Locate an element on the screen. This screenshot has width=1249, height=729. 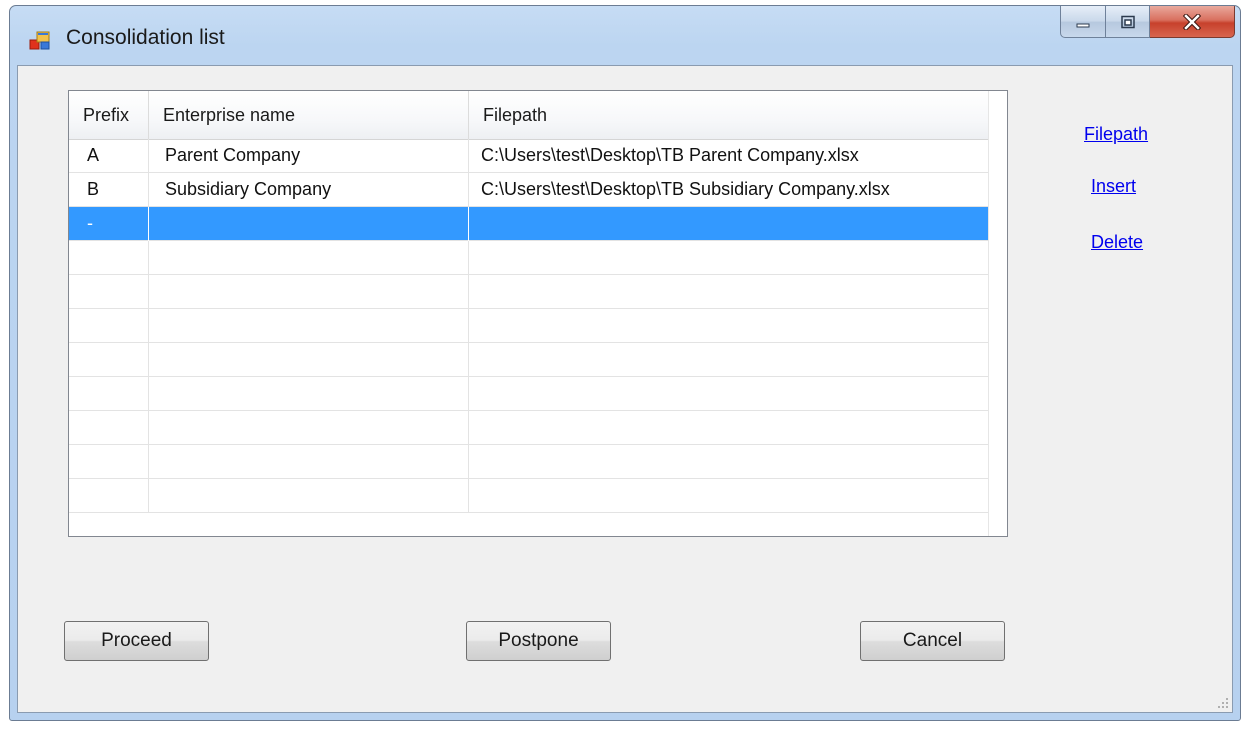
column-header-enterprise-name: Enterprise name is located at coordinates (309, 115).